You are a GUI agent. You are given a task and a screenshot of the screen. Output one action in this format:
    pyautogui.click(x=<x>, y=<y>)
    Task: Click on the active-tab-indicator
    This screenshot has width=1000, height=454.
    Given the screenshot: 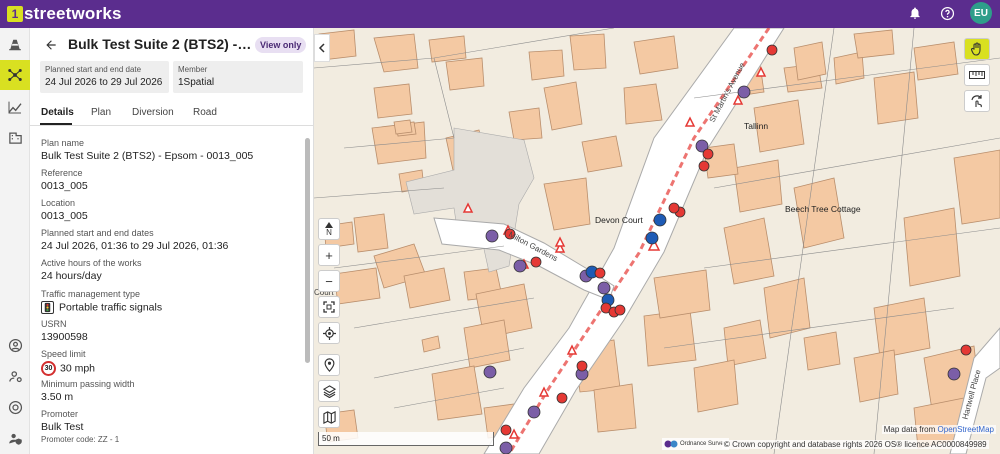 What is the action you would take?
    pyautogui.click(x=56, y=124)
    